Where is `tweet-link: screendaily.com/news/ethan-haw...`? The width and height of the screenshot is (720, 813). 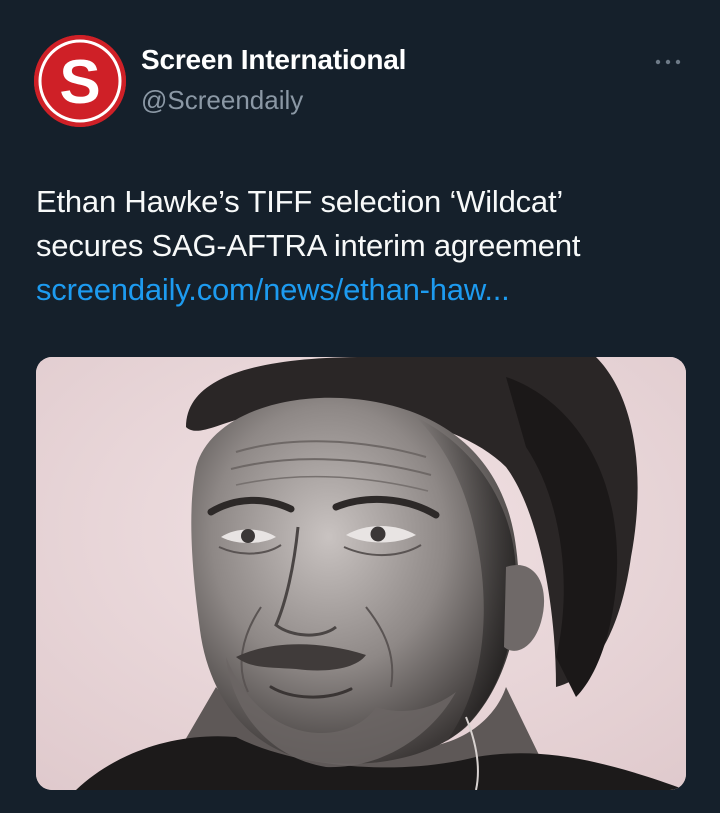
tweet-link: screendaily.com/news/ethan-haw... is located at coordinates (366, 290).